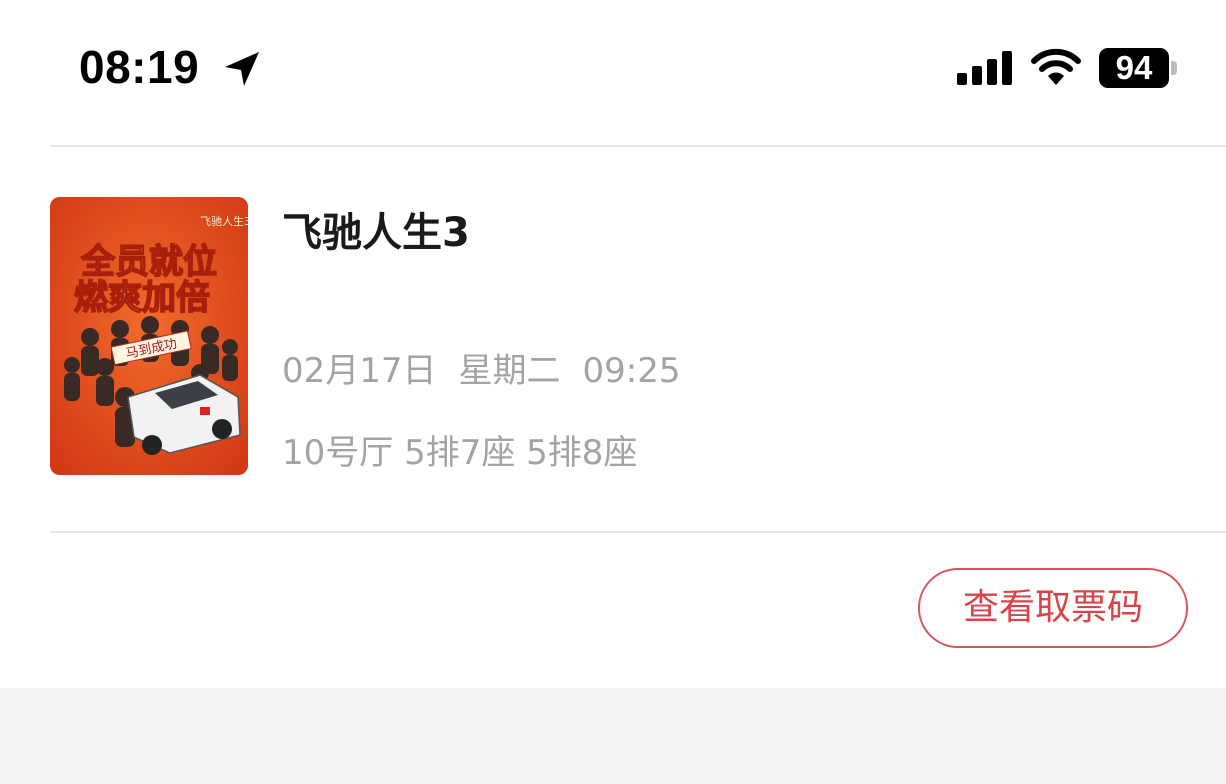  Describe the element at coordinates (142, 298) in the screenshot. I see `poster-tagline-2: 燃爽加倍` at that location.